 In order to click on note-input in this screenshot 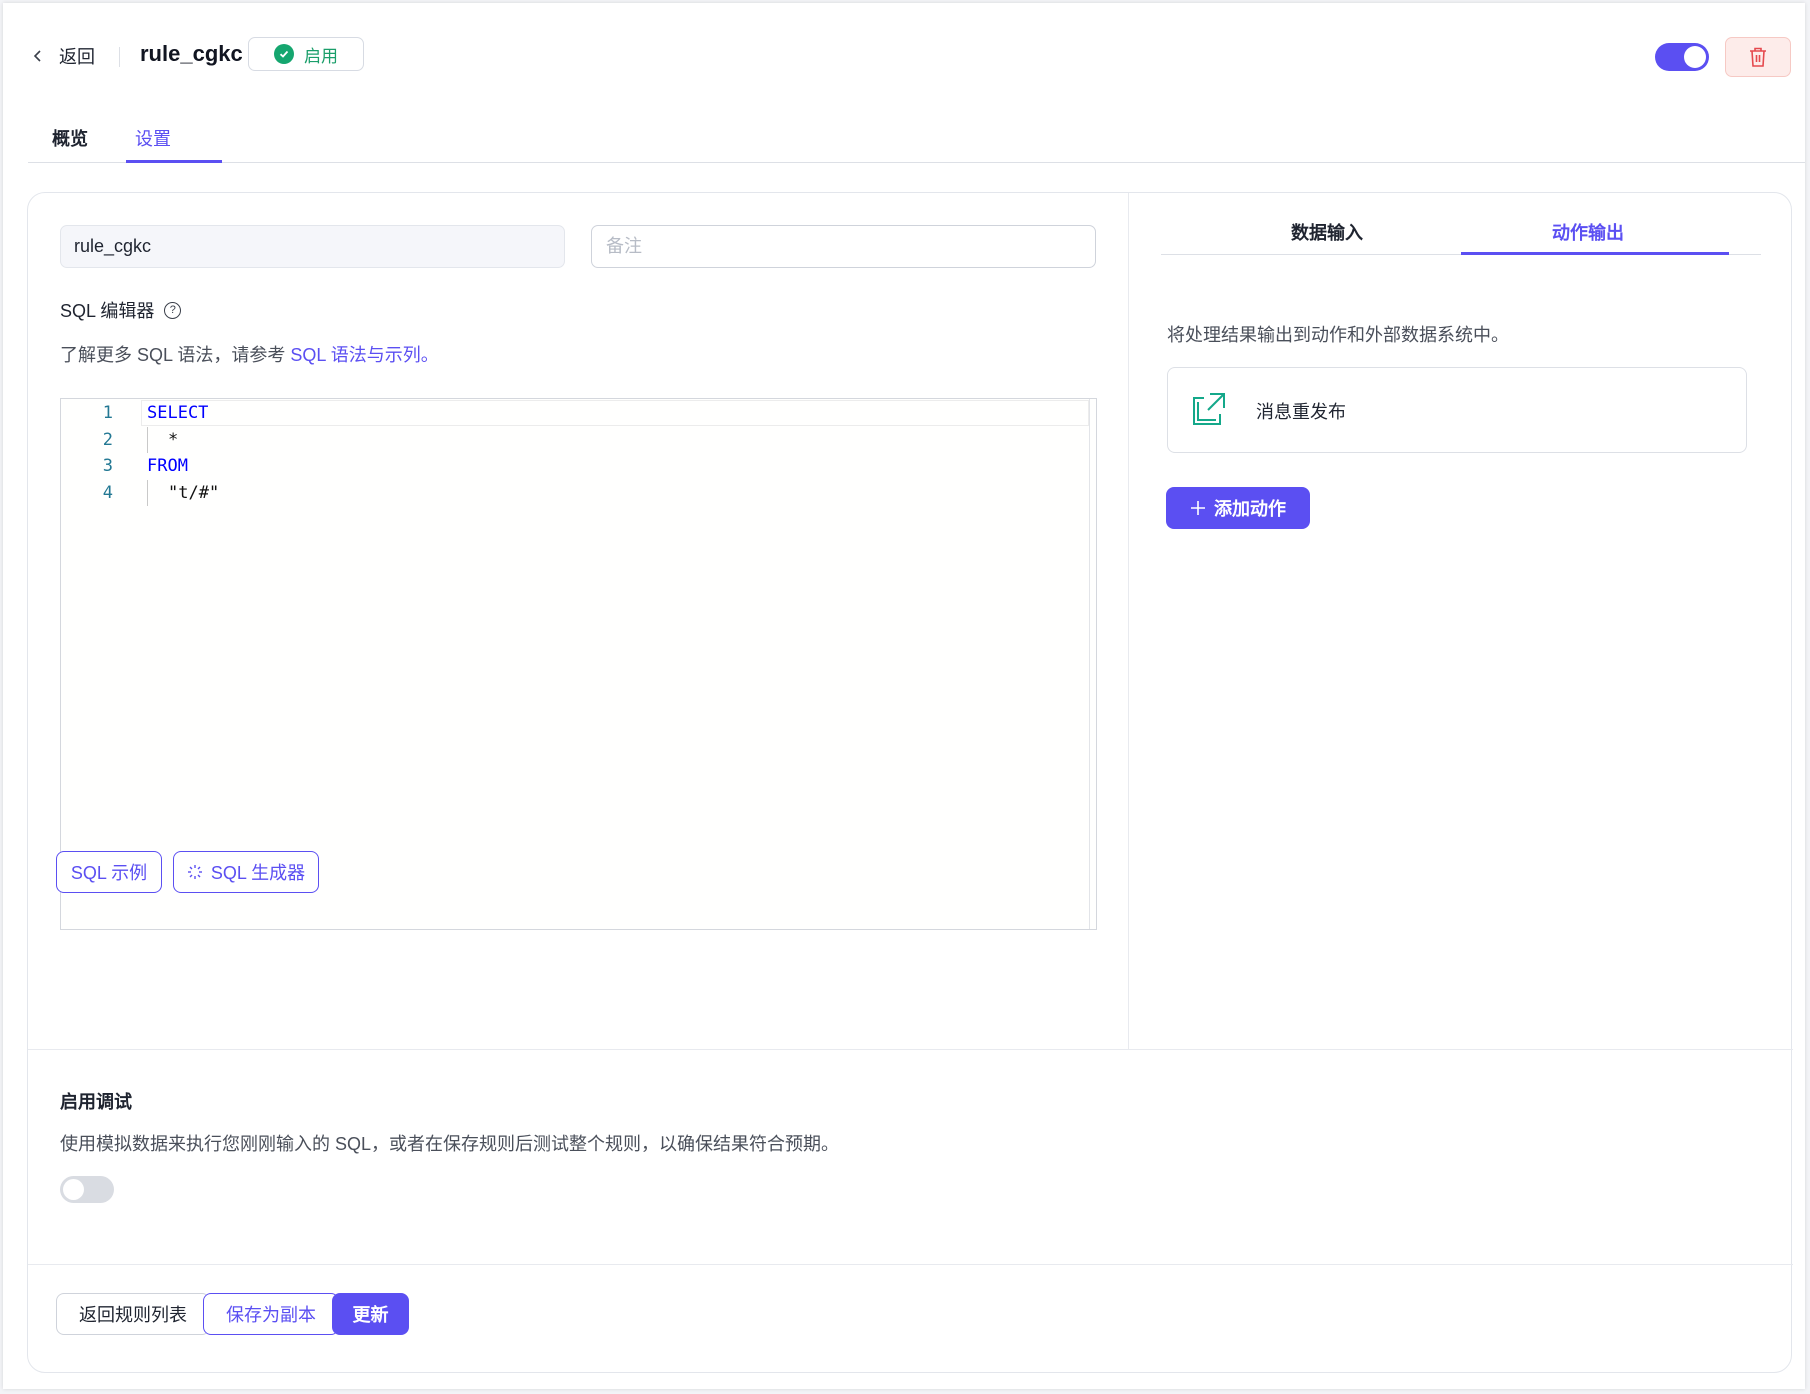, I will do `click(843, 246)`.